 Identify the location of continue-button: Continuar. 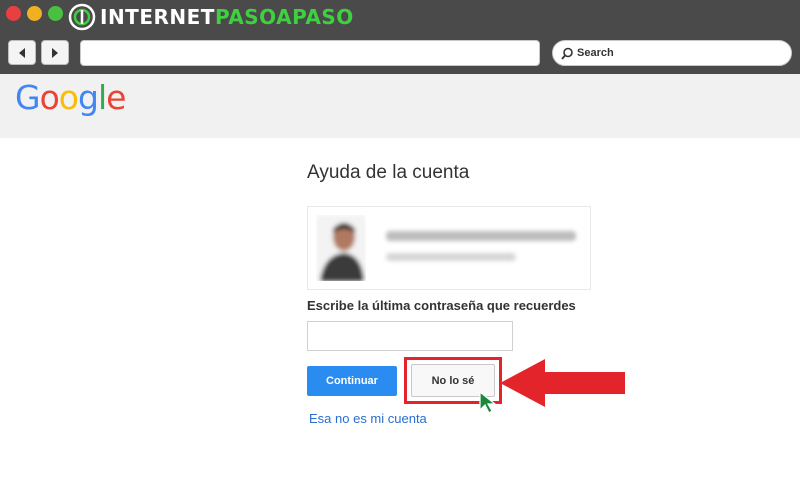
(352, 381).